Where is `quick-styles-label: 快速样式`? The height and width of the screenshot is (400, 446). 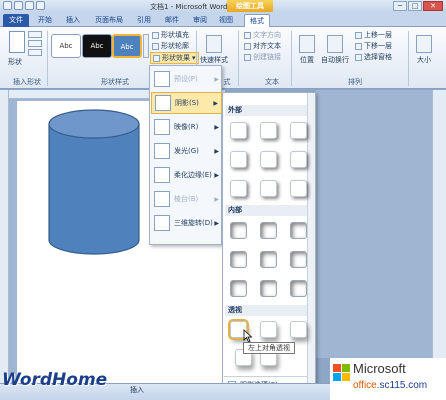
quick-styles-label: 快速样式 is located at coordinates (214, 60).